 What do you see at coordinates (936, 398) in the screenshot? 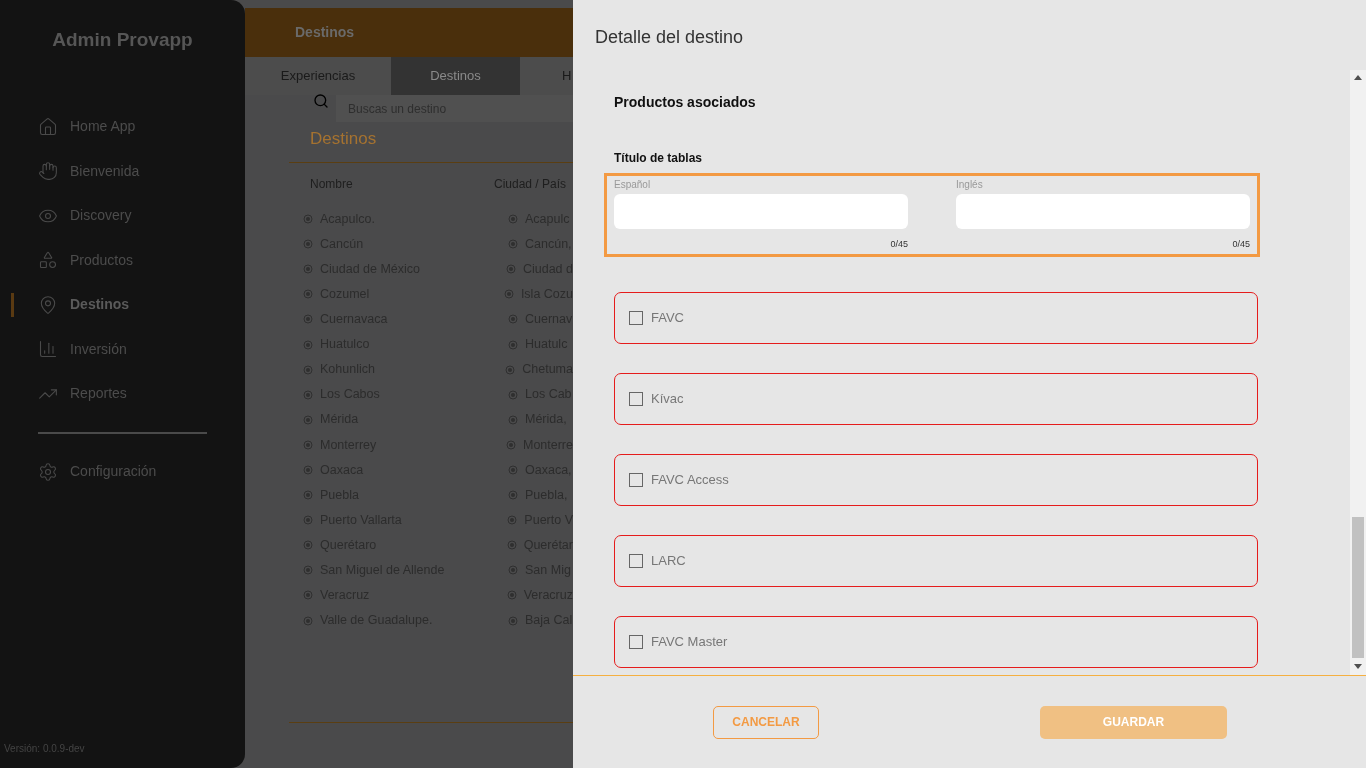
I see `product-option: Kívac` at bounding box center [936, 398].